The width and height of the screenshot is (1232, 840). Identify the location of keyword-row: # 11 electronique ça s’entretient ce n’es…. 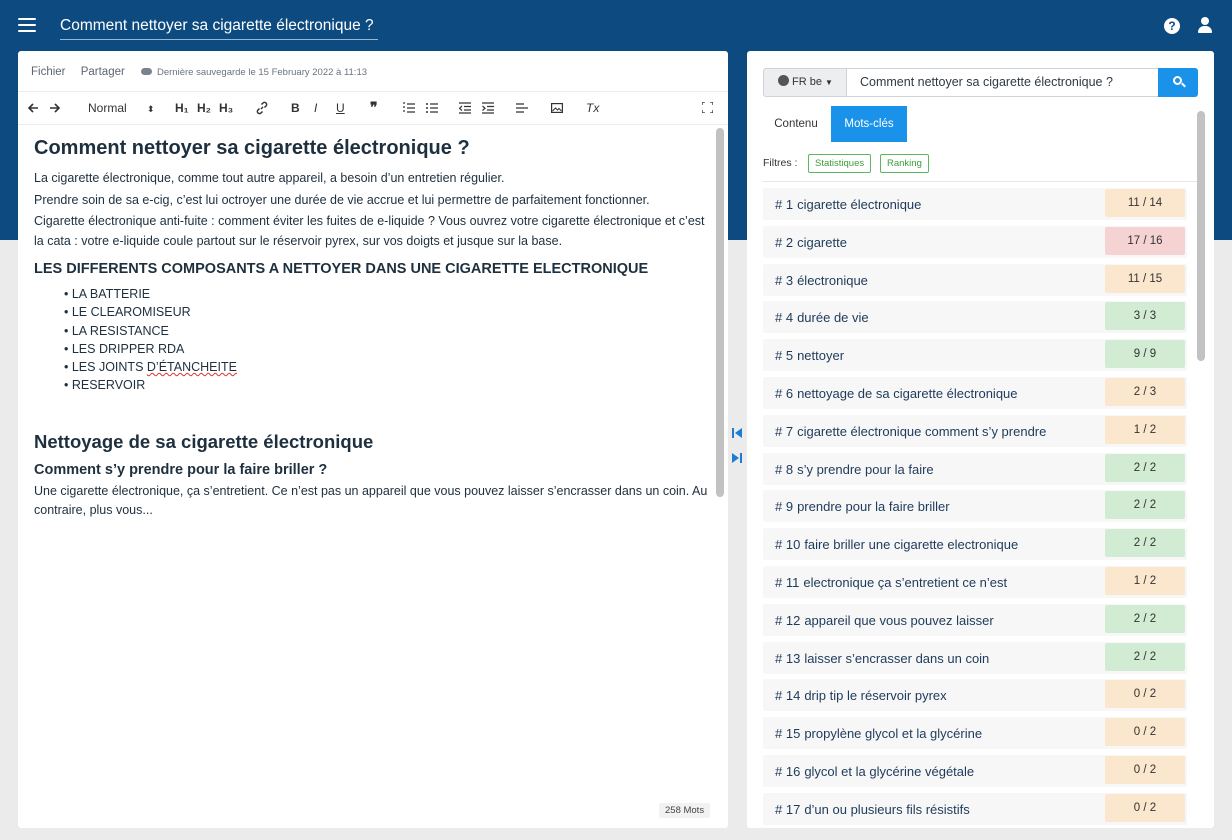
(975, 581).